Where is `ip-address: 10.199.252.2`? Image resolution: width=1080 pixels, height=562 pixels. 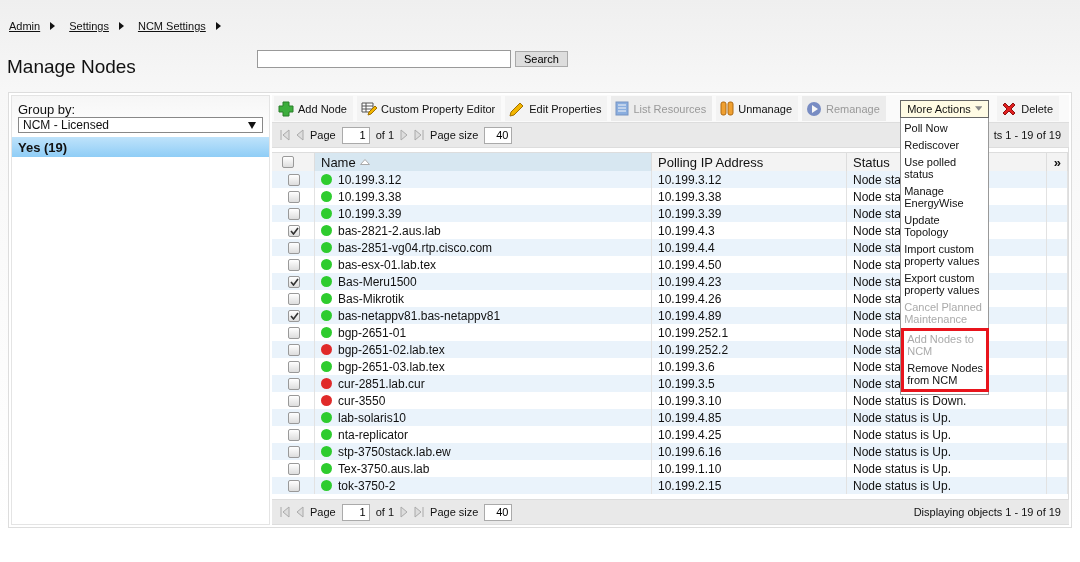
ip-address: 10.199.252.2 is located at coordinates (693, 349).